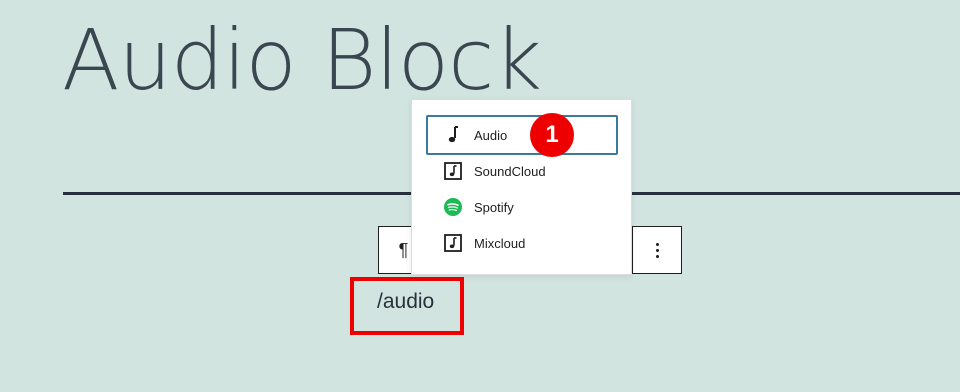 The image size is (960, 392). I want to click on more-options-button, so click(657, 250).